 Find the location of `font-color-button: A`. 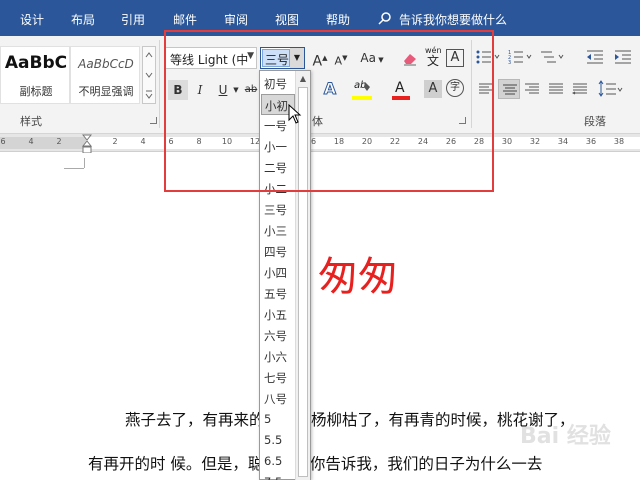

font-color-button: A is located at coordinates (402, 90).